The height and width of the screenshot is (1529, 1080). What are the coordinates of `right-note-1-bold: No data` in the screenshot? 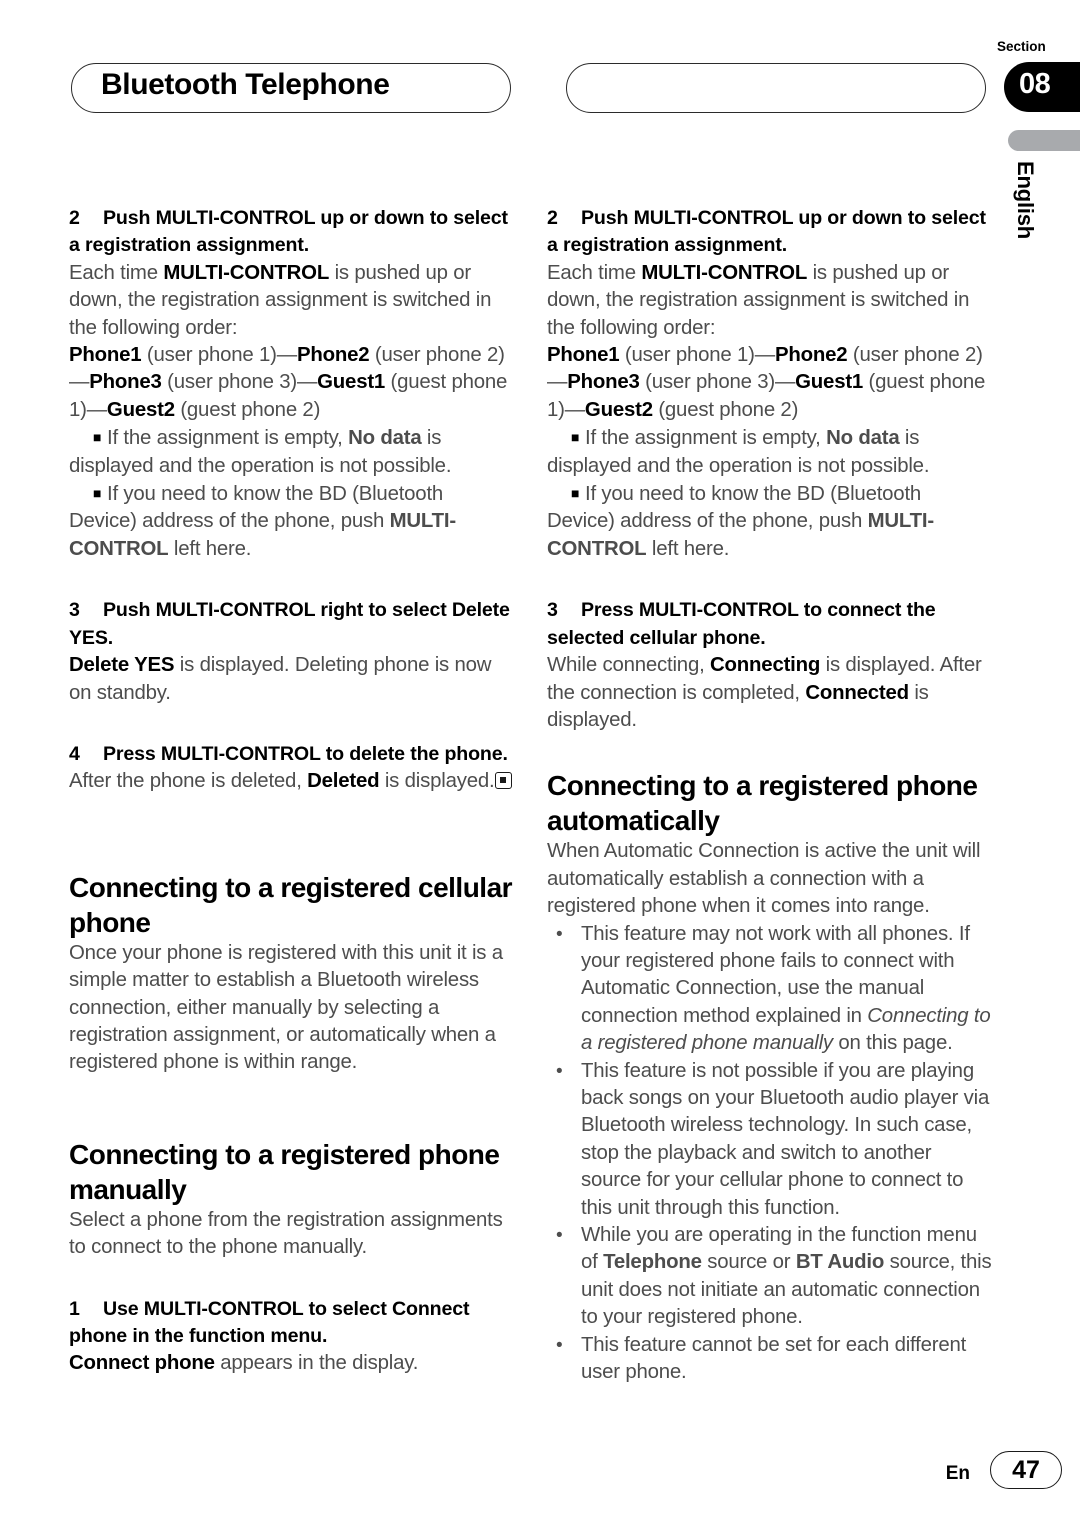 It's located at (863, 438).